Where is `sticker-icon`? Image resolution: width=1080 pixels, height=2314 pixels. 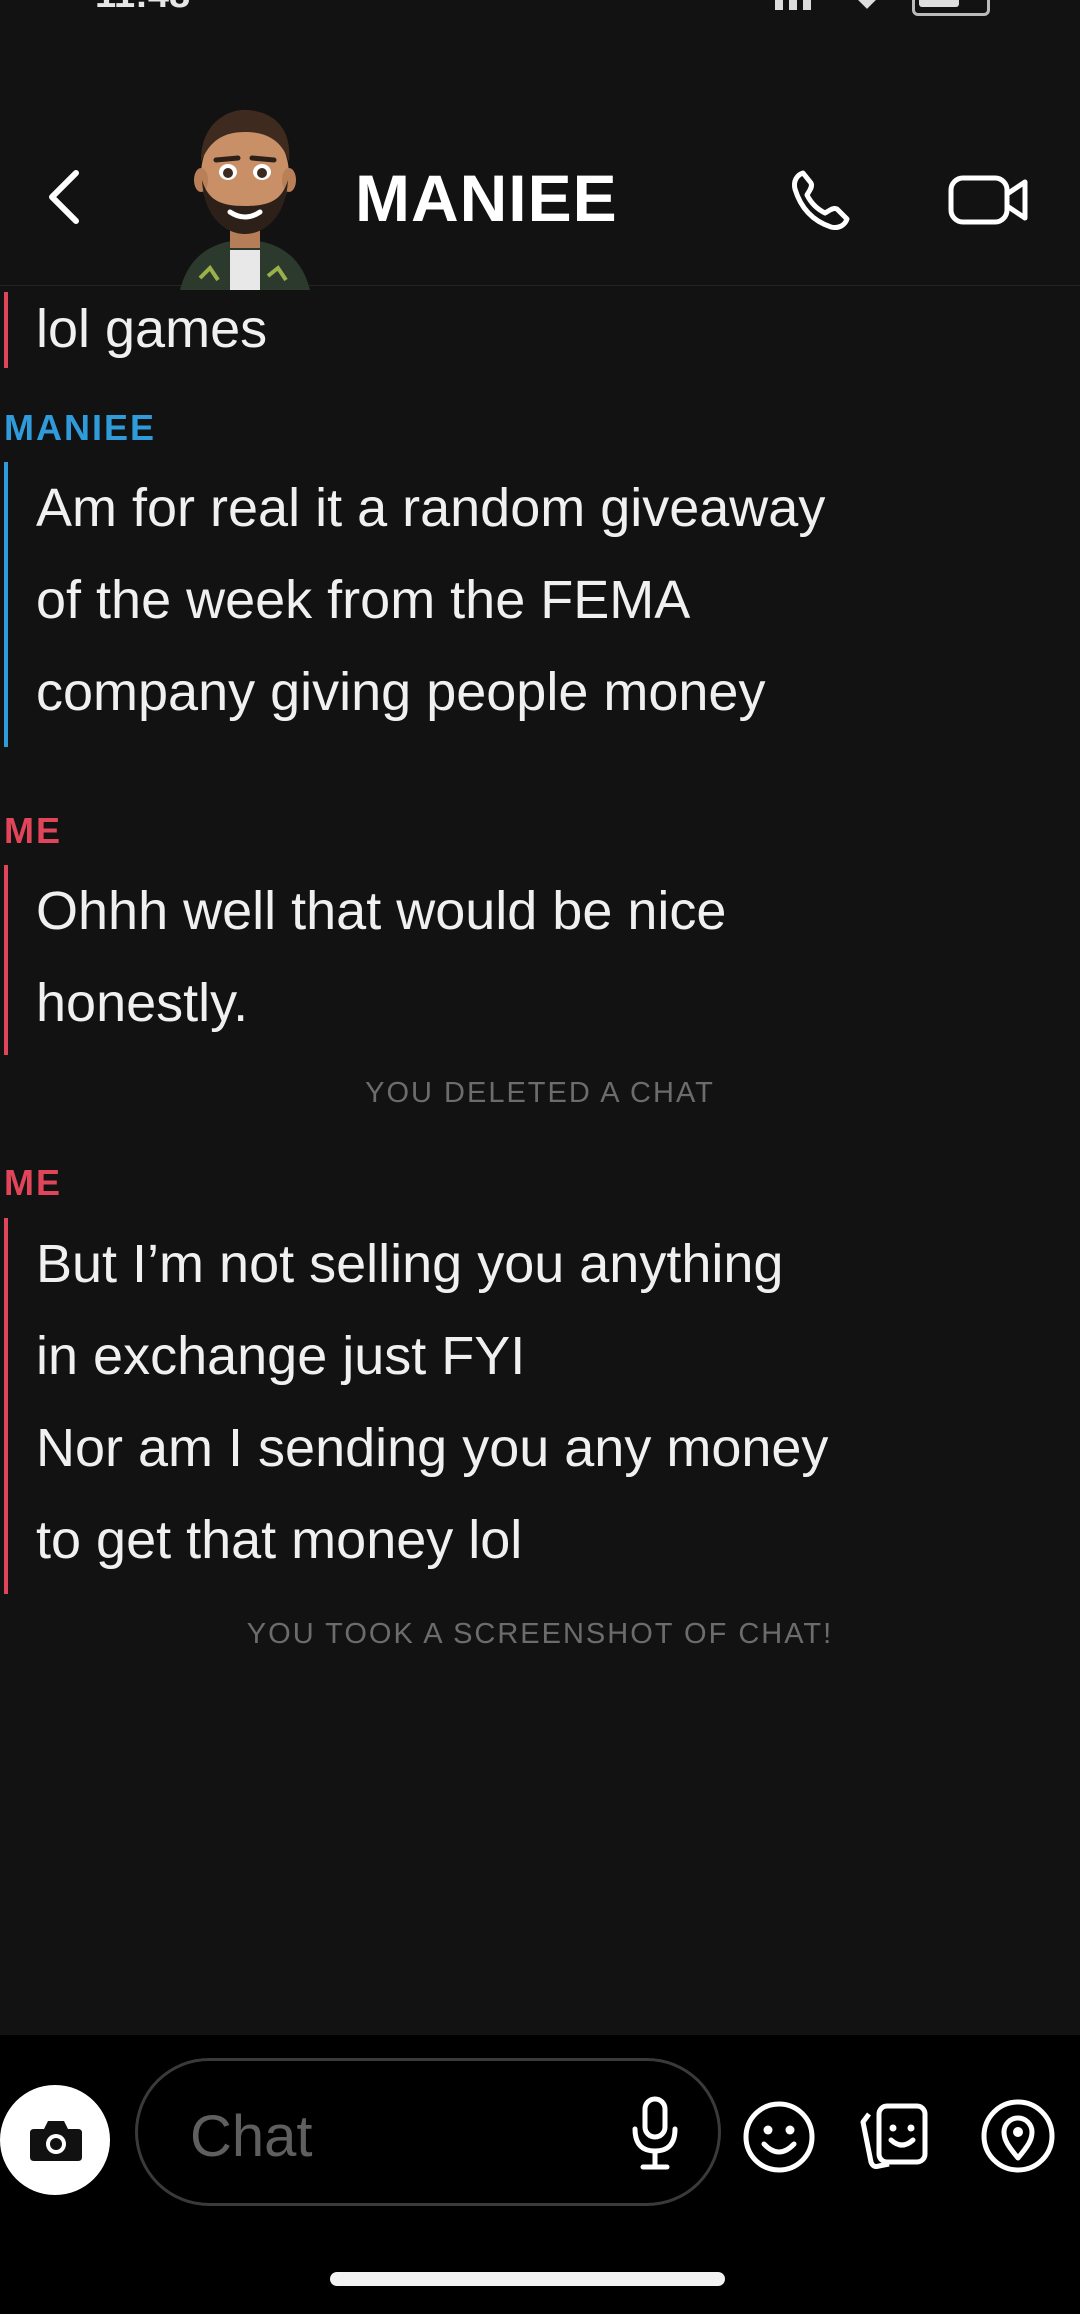 sticker-icon is located at coordinates (894, 2137).